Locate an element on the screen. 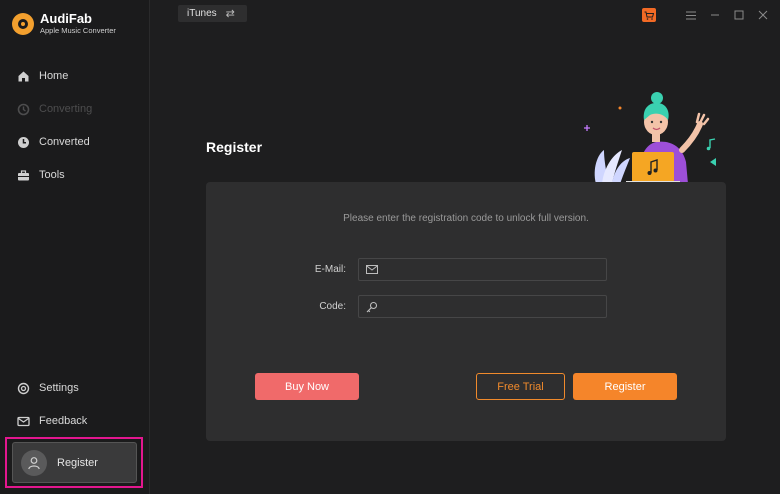  code-field is located at coordinates (482, 306).